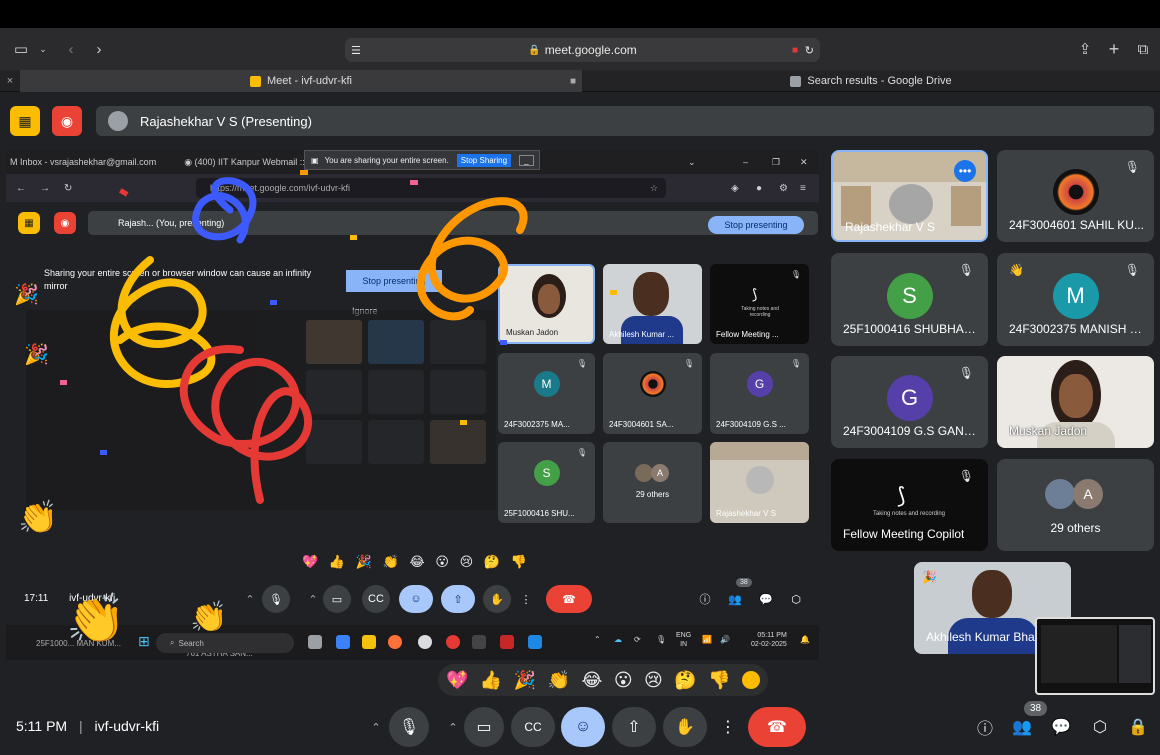  Describe the element at coordinates (224, 210) in the screenshot. I see `blue-streamer` at that location.